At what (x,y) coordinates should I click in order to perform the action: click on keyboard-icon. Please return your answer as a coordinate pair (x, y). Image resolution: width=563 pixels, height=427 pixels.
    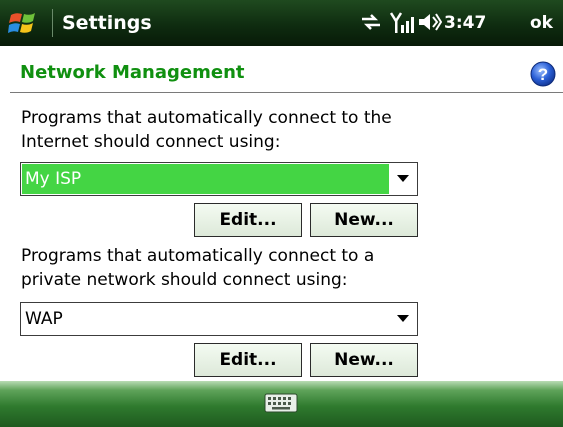
    Looking at the image, I should click on (281, 403).